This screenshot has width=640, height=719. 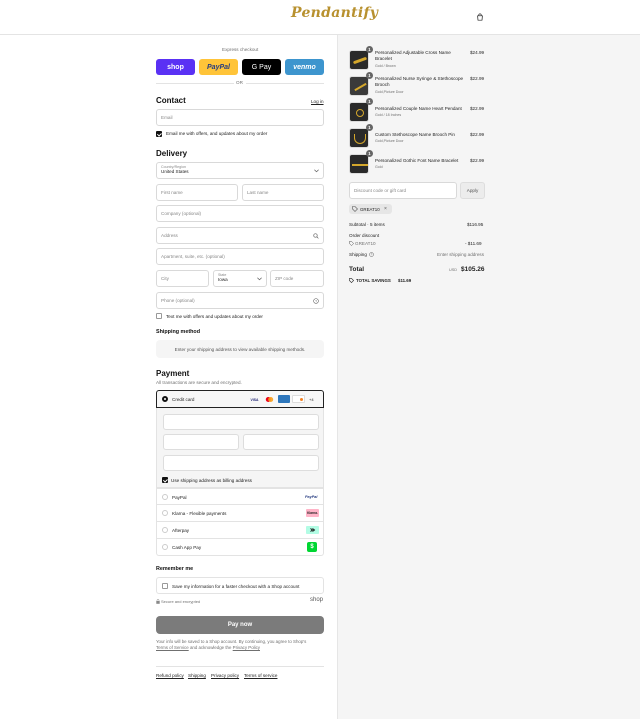 I want to click on cash-app-badge: $, so click(x=312, y=547).